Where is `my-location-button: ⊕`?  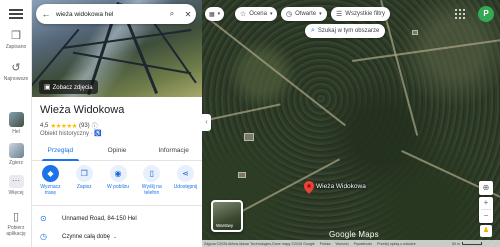 my-location-button: ⊕ is located at coordinates (486, 188).